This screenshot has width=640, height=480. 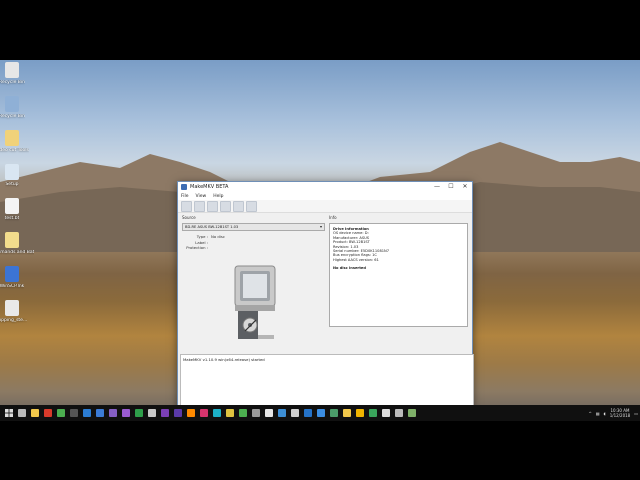 What do you see at coordinates (225, 206) in the screenshot?
I see `stream-icon` at bounding box center [225, 206].